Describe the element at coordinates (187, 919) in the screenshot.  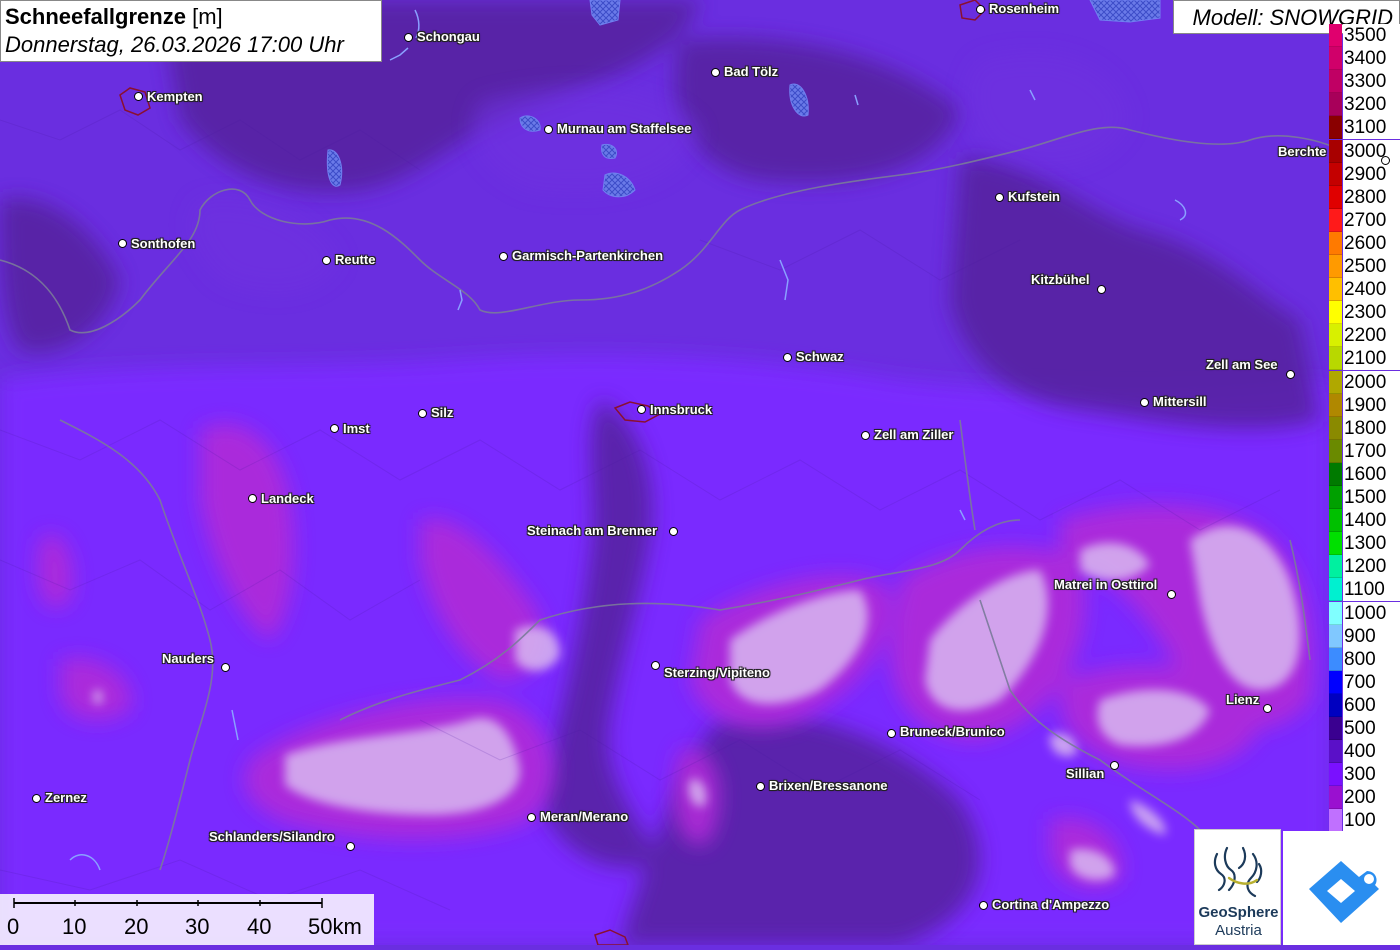
I see `scale-bar: 0 10 20 30 40 50km` at that location.